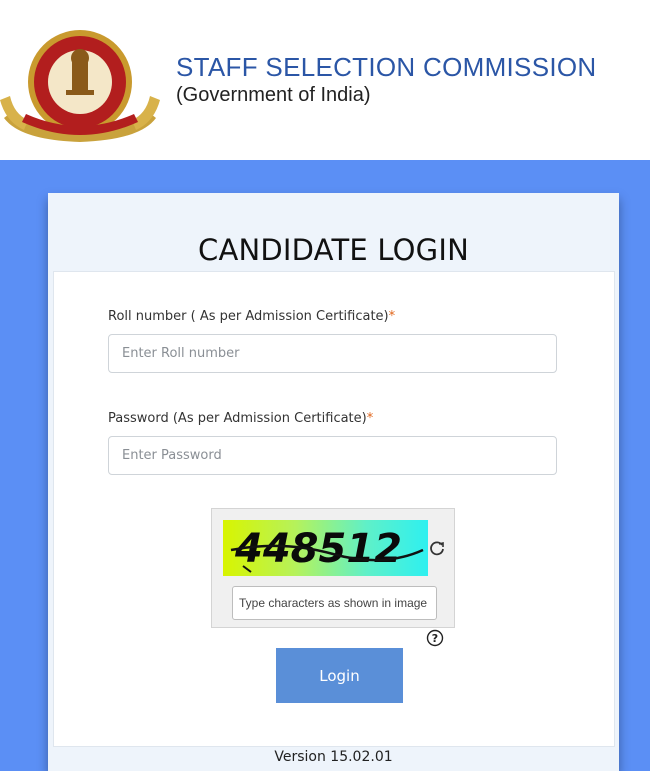 Image resolution: width=650 pixels, height=771 pixels. Describe the element at coordinates (273, 95) in the screenshot. I see `org-subtitle: (Government of India)` at that location.